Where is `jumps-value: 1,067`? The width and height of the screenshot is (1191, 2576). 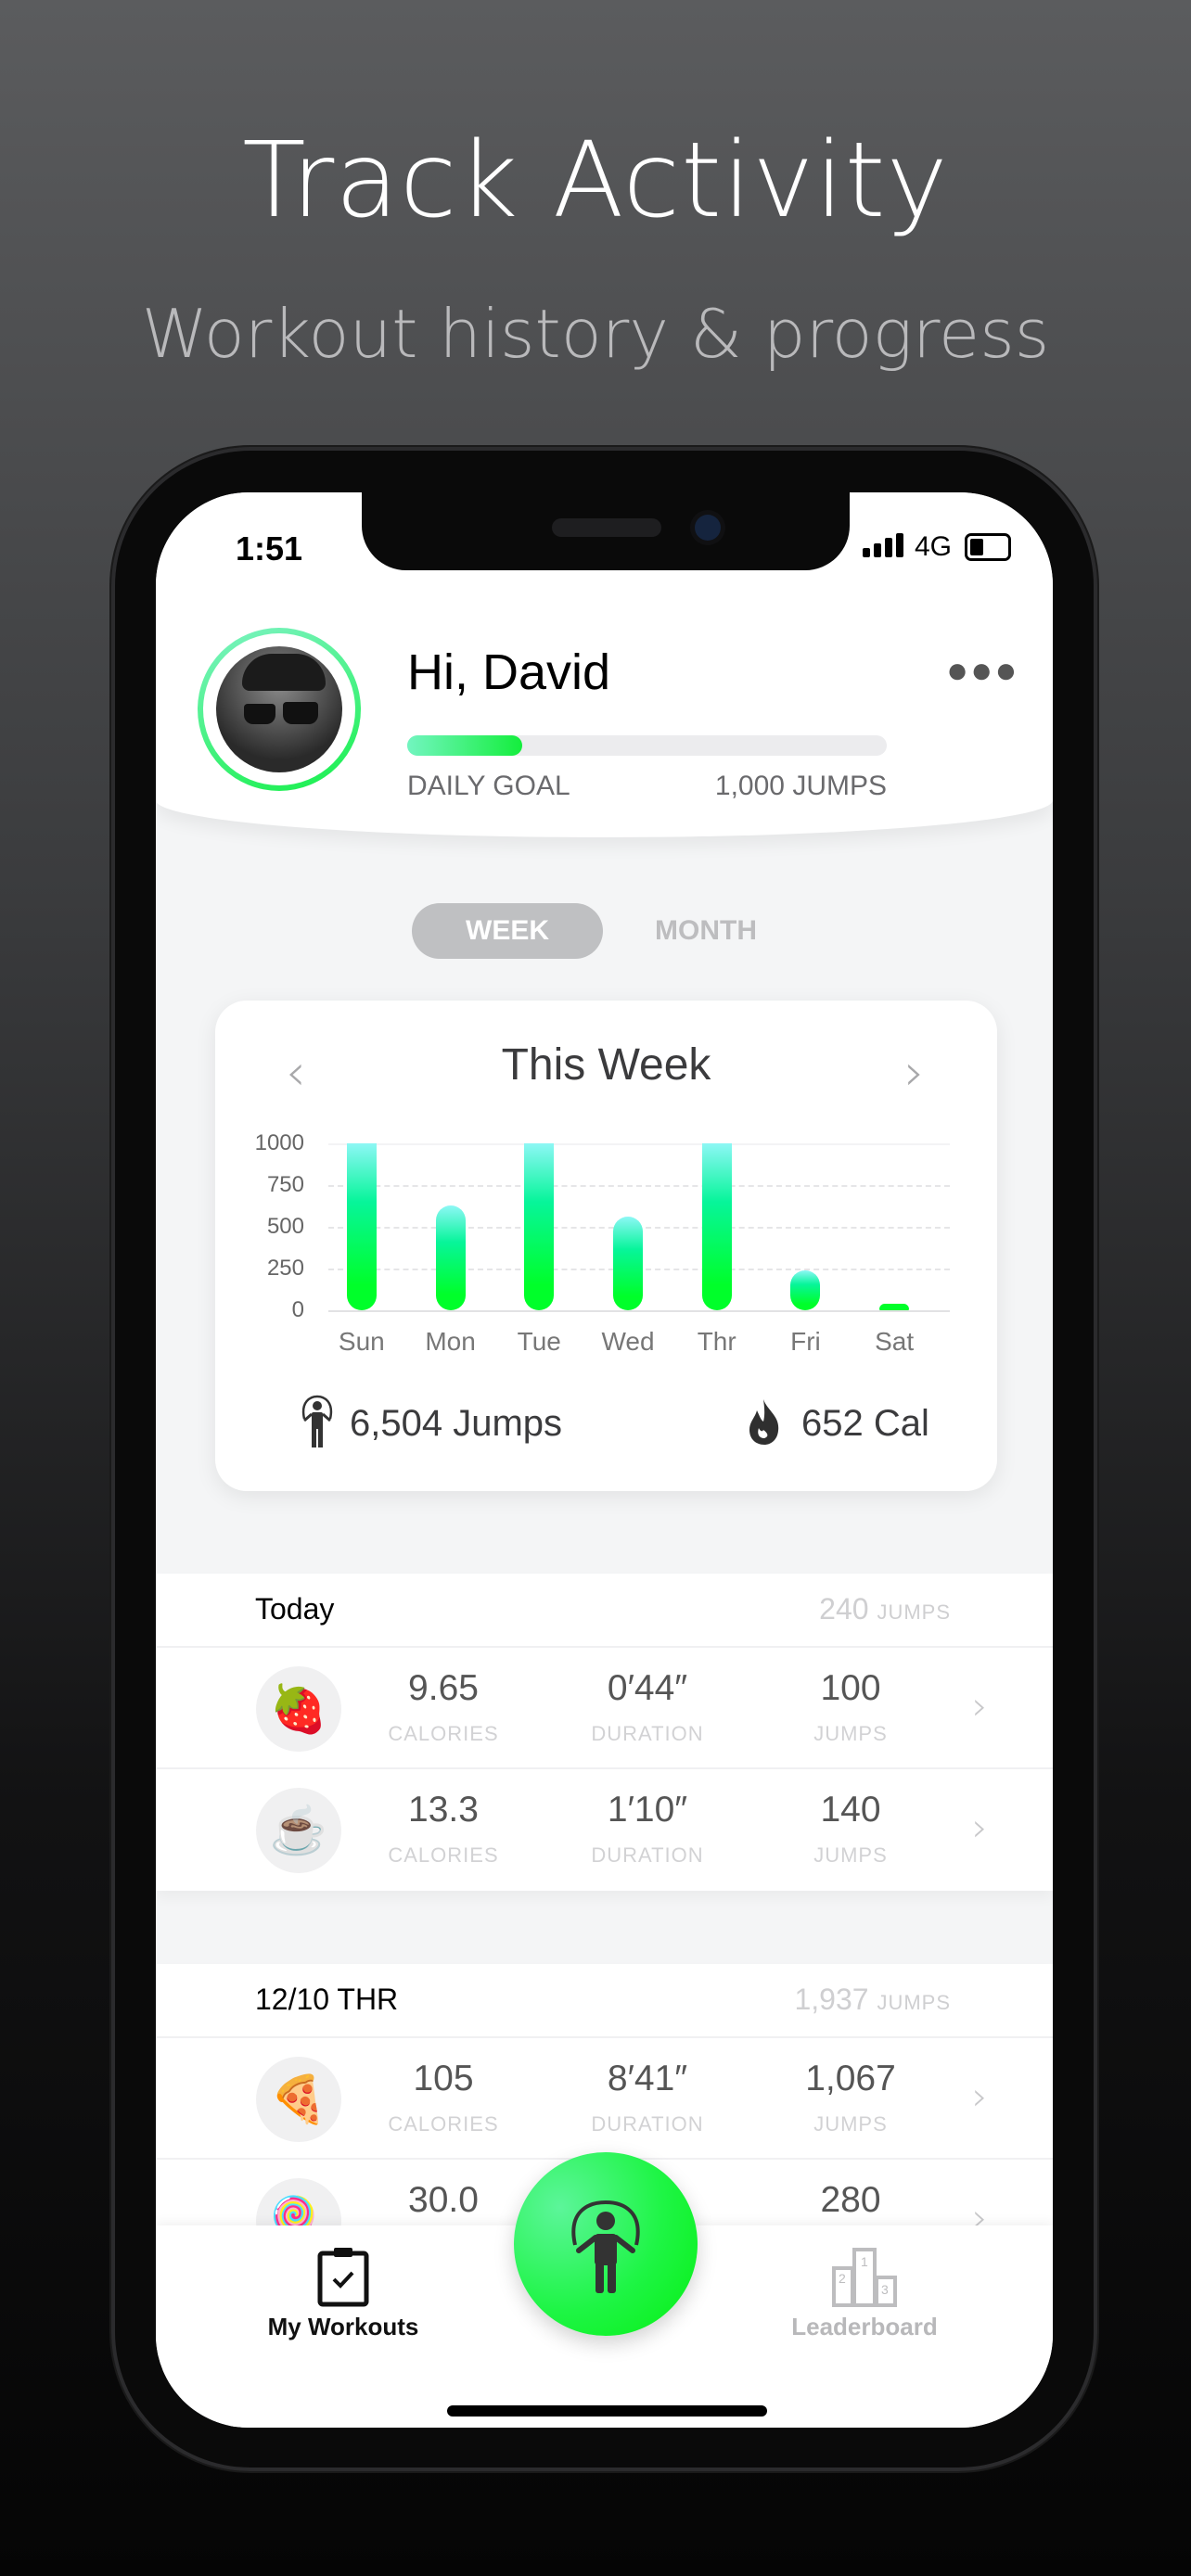
jumps-value: 1,067 is located at coordinates (850, 2078).